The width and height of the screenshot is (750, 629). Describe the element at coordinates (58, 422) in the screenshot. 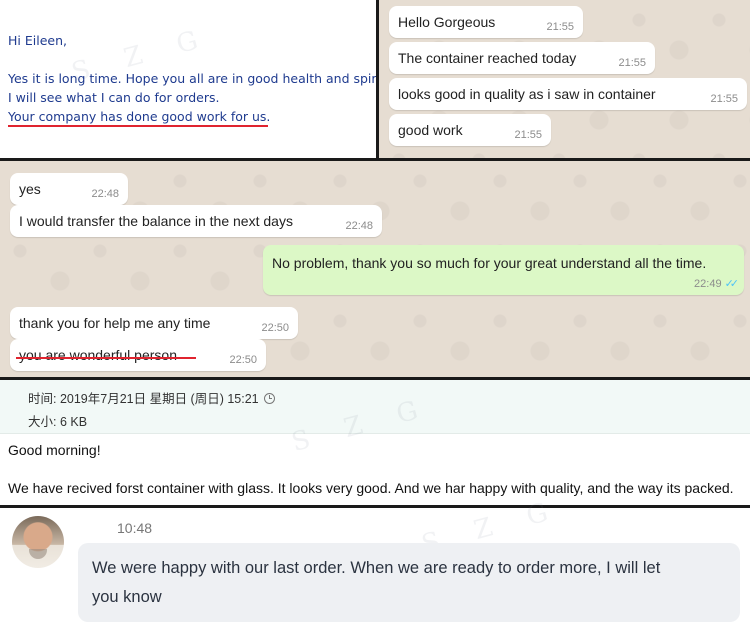

I see `mail-size-line: 大小: 6 KB` at that location.